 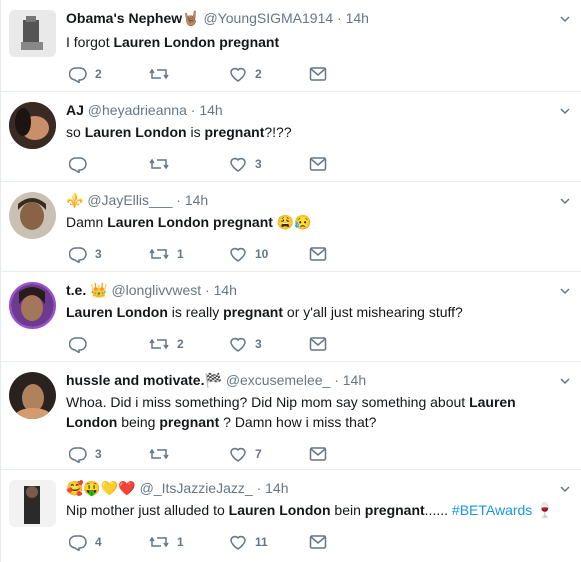 What do you see at coordinates (76, 290) in the screenshot?
I see `display-name: t.e.` at bounding box center [76, 290].